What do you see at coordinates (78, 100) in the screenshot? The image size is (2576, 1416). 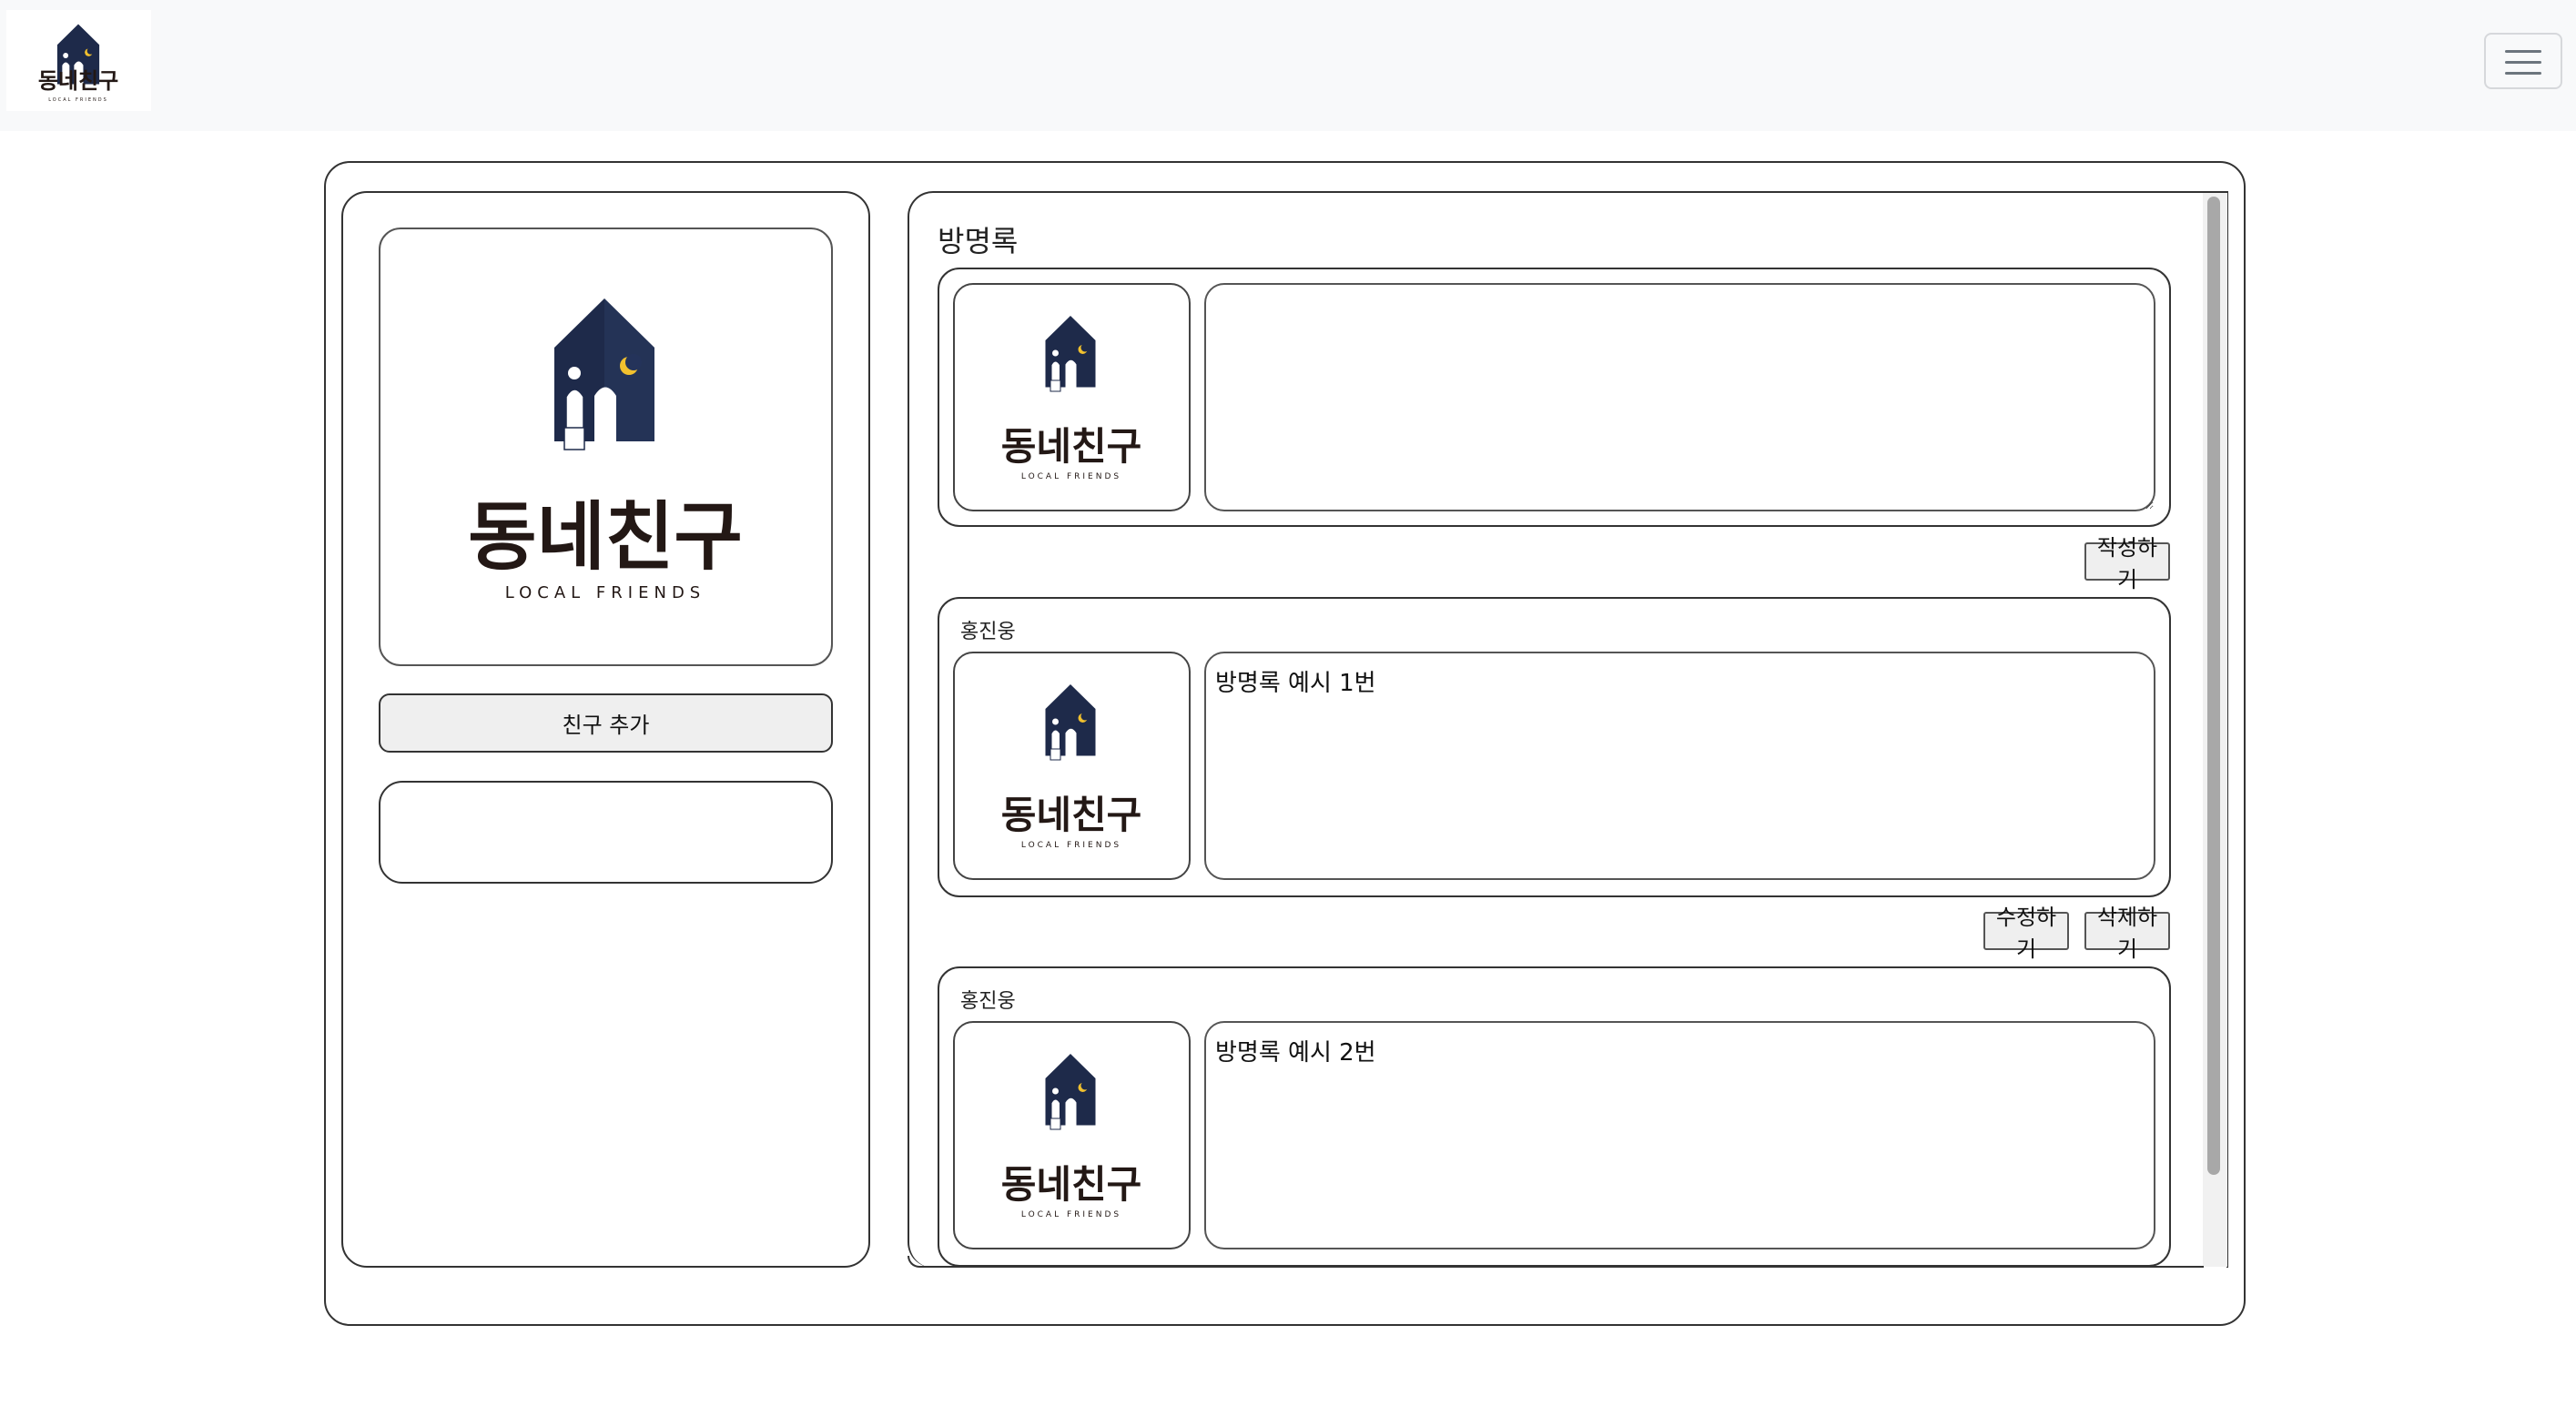 I see `navbar-brand-subtitle: LOCAL FRIENDS` at bounding box center [78, 100].